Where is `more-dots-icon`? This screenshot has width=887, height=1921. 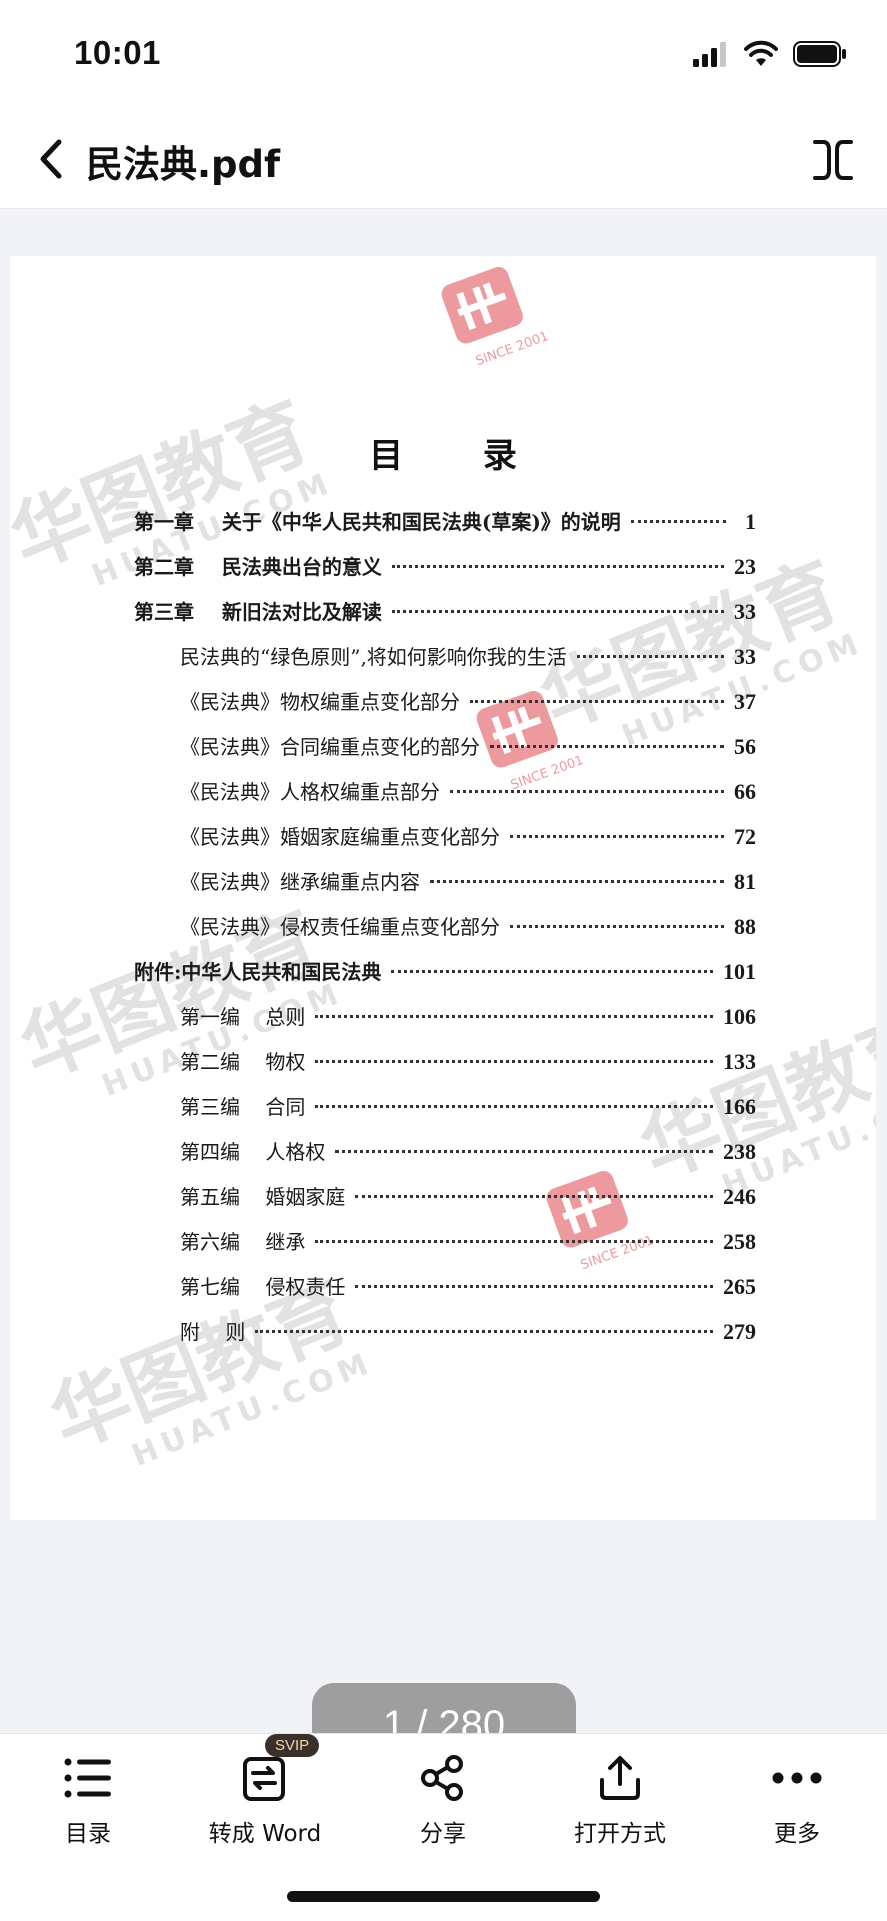 more-dots-icon is located at coordinates (797, 1778).